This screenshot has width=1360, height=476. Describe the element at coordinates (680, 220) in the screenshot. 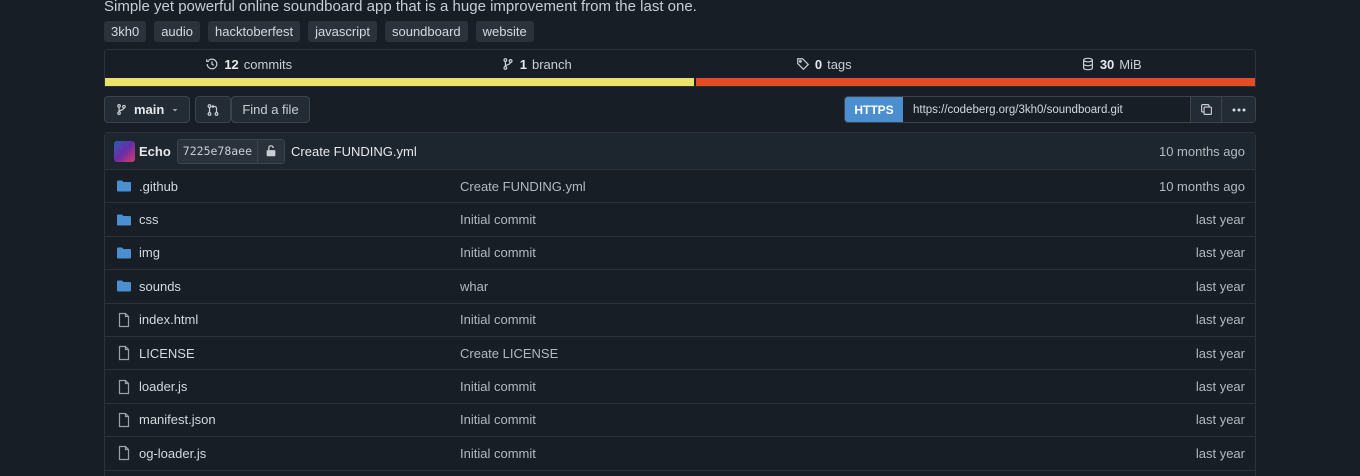

I see `list-item: css Initial commit last year` at that location.